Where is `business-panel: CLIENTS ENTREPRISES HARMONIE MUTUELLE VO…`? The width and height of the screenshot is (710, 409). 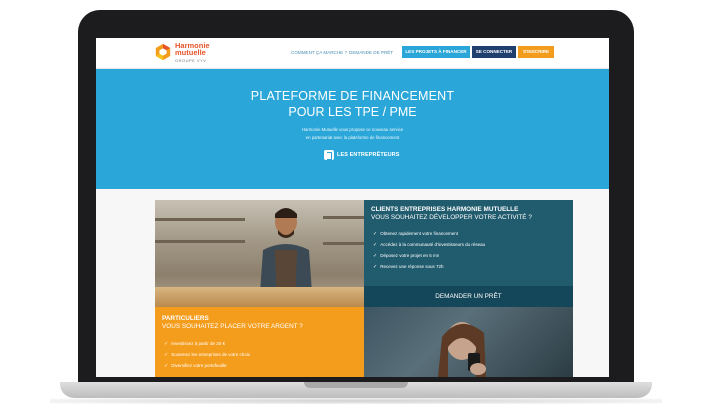
business-panel: CLIENTS ENTREPRISES HARMONIE MUTUELLE VO… is located at coordinates (468, 243).